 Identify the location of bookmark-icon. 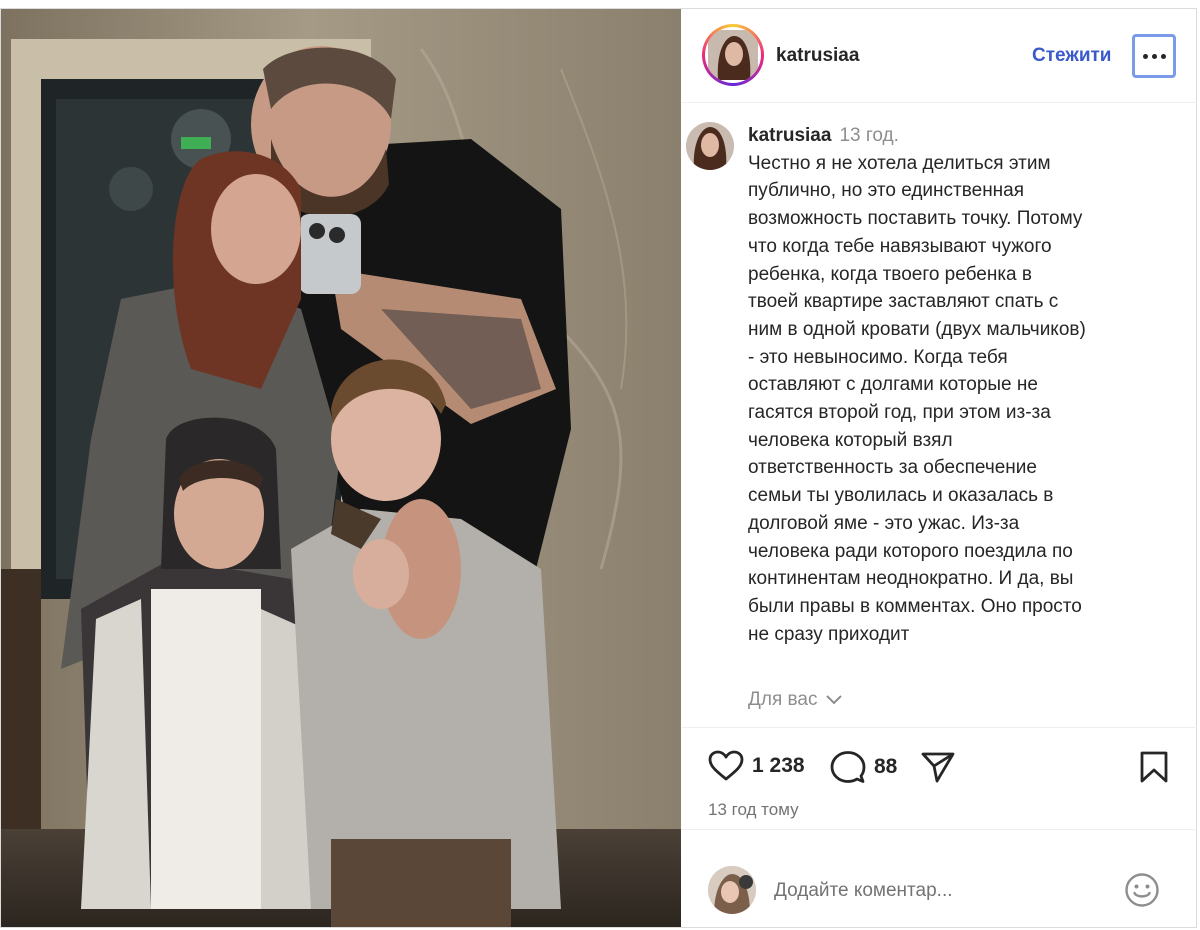
(1154, 767).